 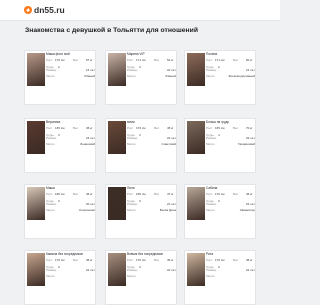 I want to click on size-value: 21 лет, so click(x=250, y=69).